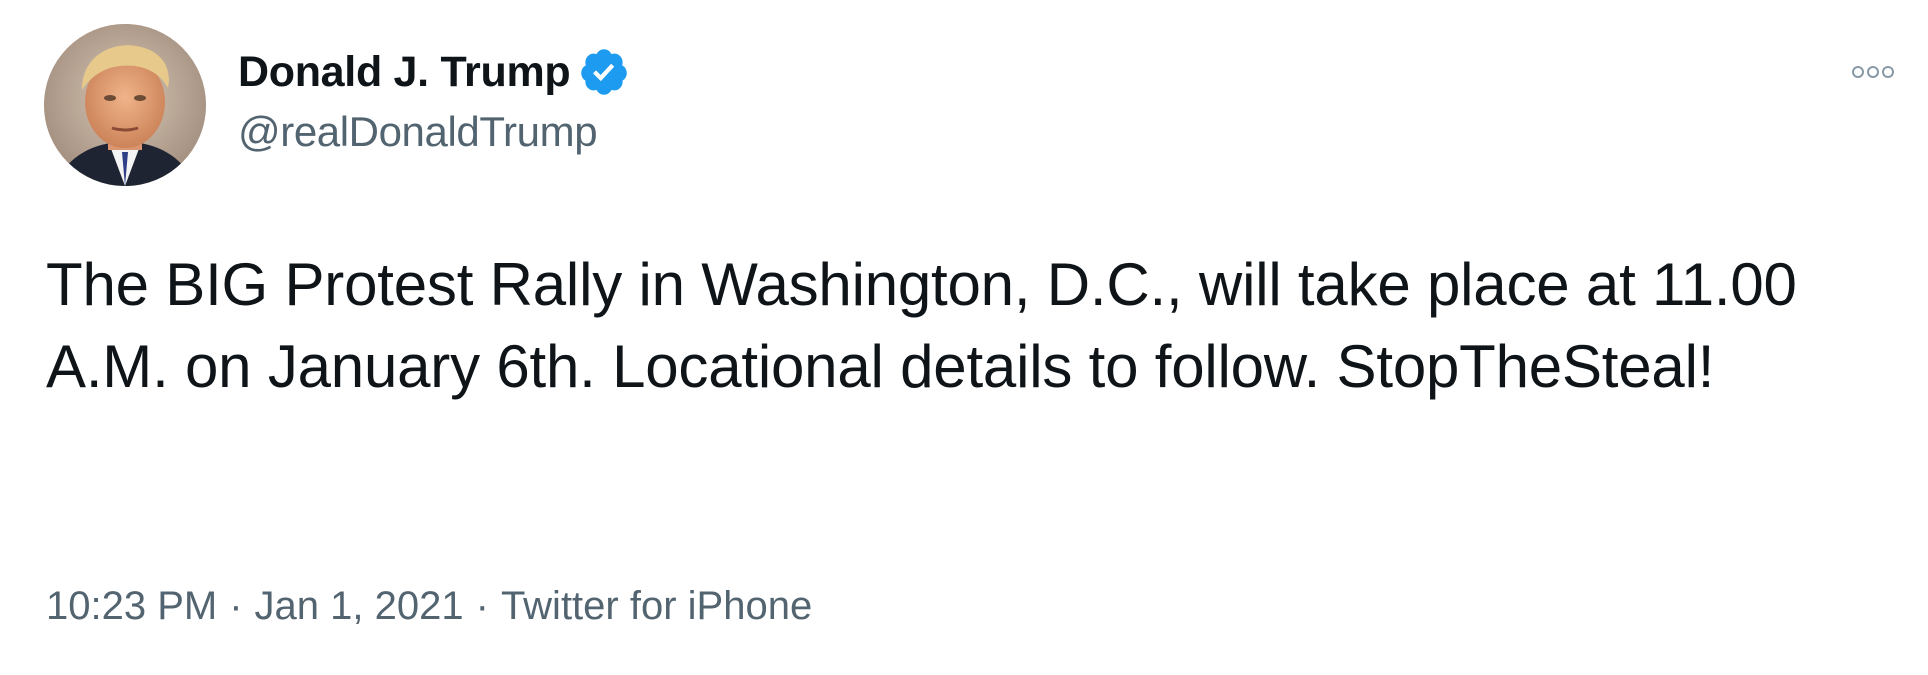 The image size is (1928, 675). Describe the element at coordinates (404, 72) in the screenshot. I see `author-display-name: Donald J. Trump` at that location.